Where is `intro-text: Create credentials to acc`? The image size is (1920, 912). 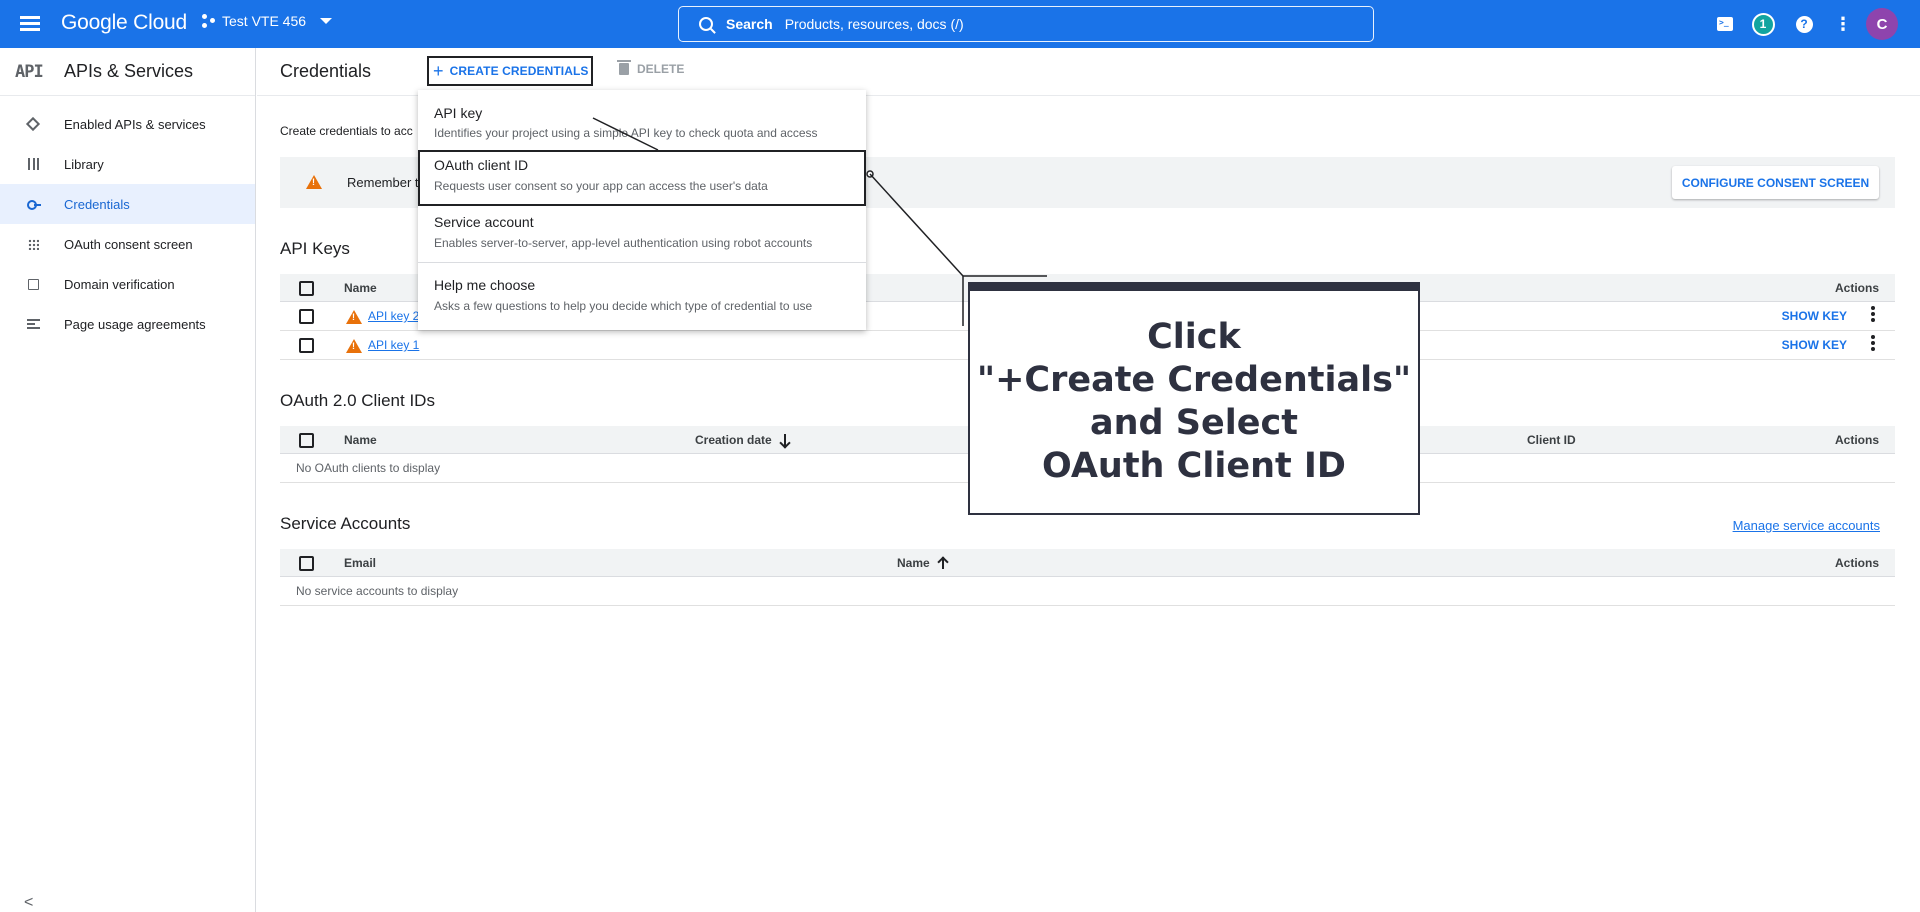 intro-text: Create credentials to acc is located at coordinates (346, 131).